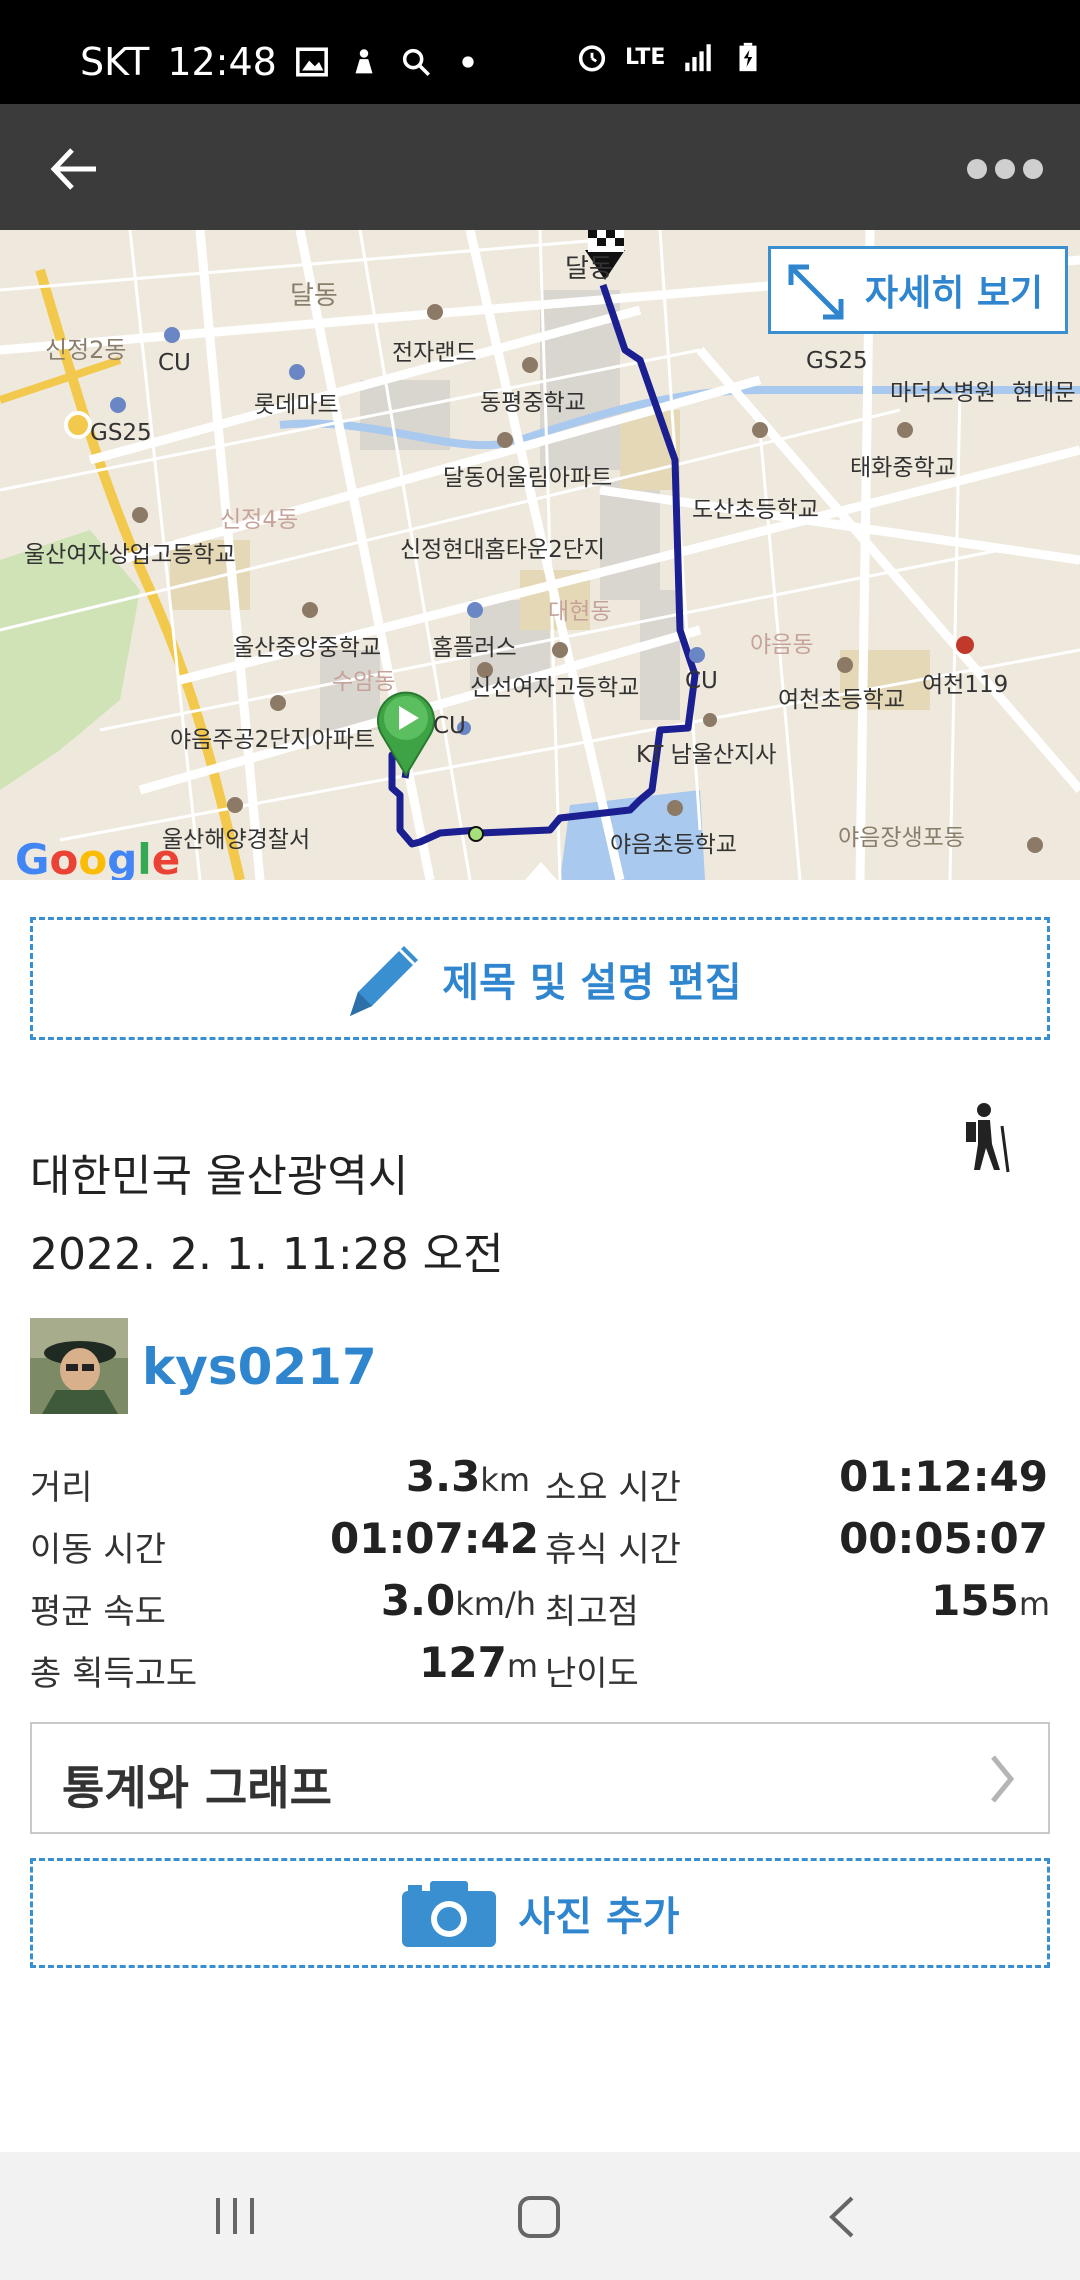 The width and height of the screenshot is (1080, 2280). I want to click on system-nav-bar, so click(540, 2216).